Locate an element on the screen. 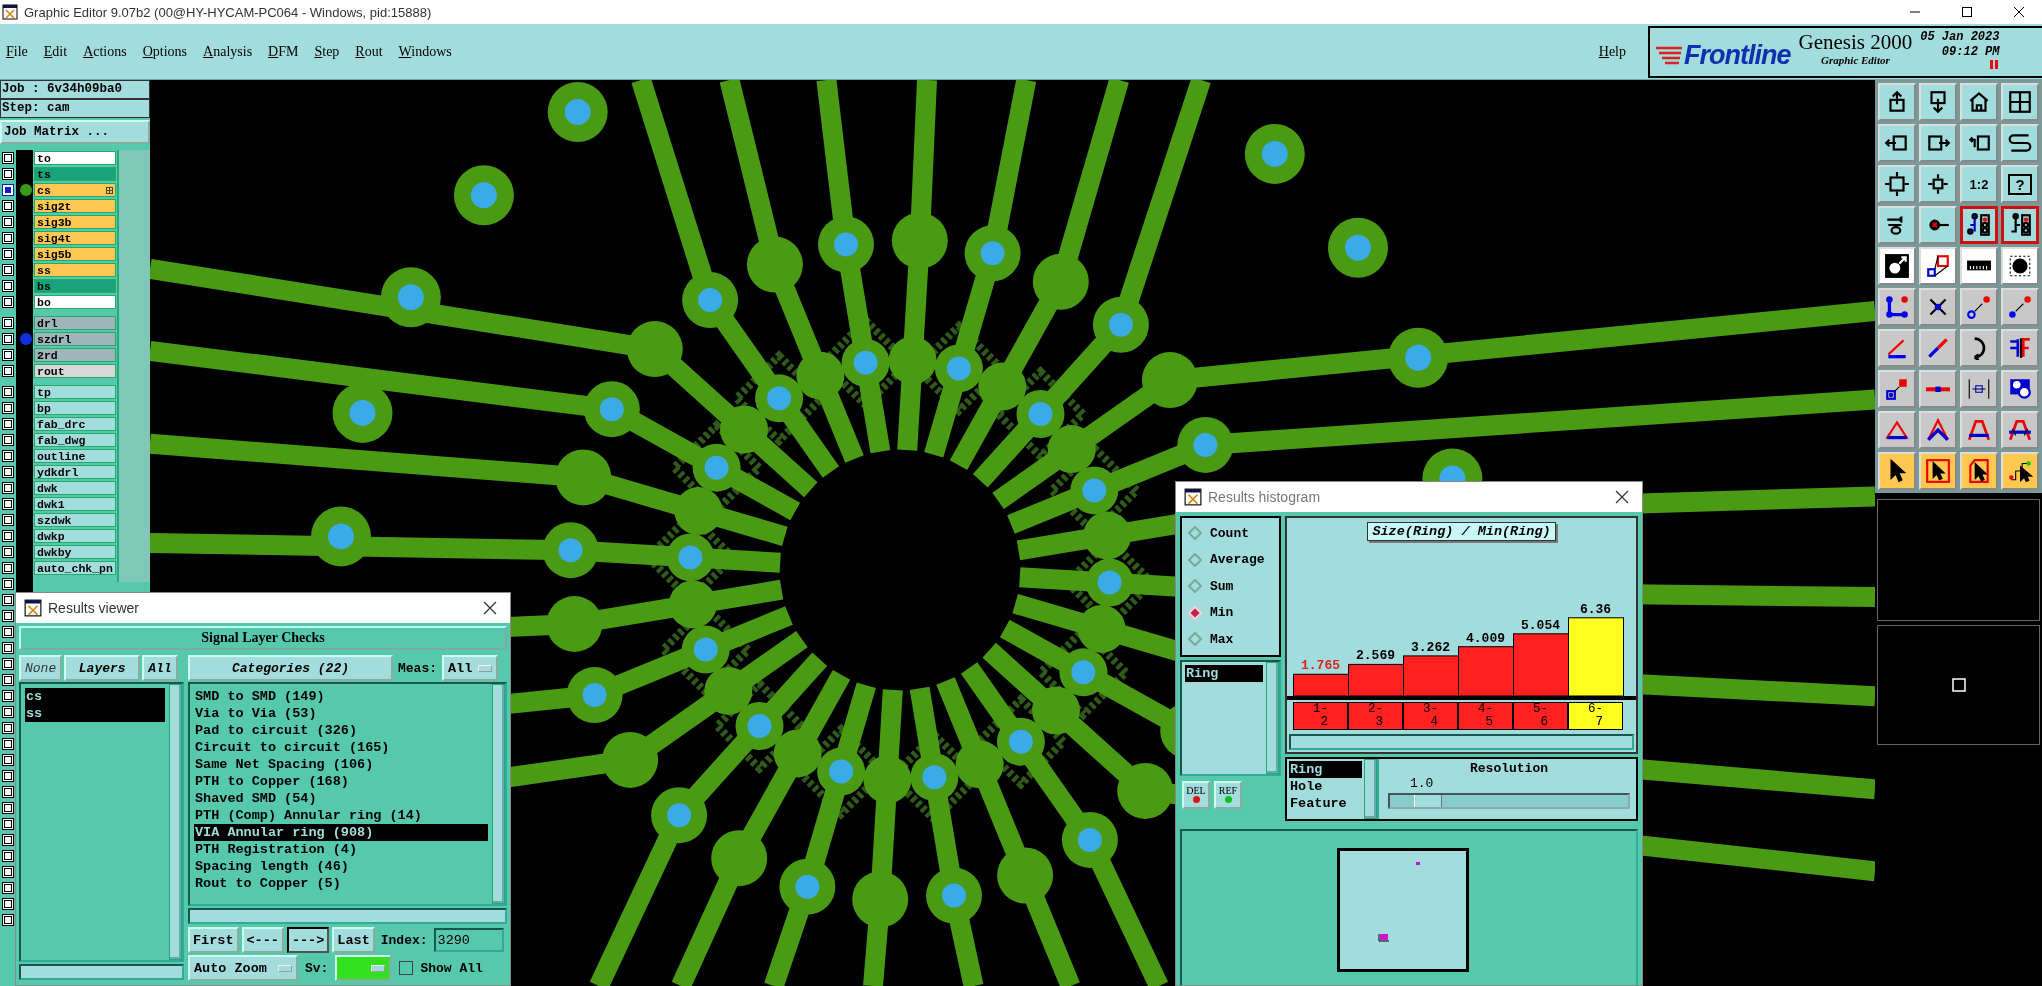 Image resolution: width=2042 pixels, height=986 pixels. bin-label: 4-5 is located at coordinates (1485, 716).